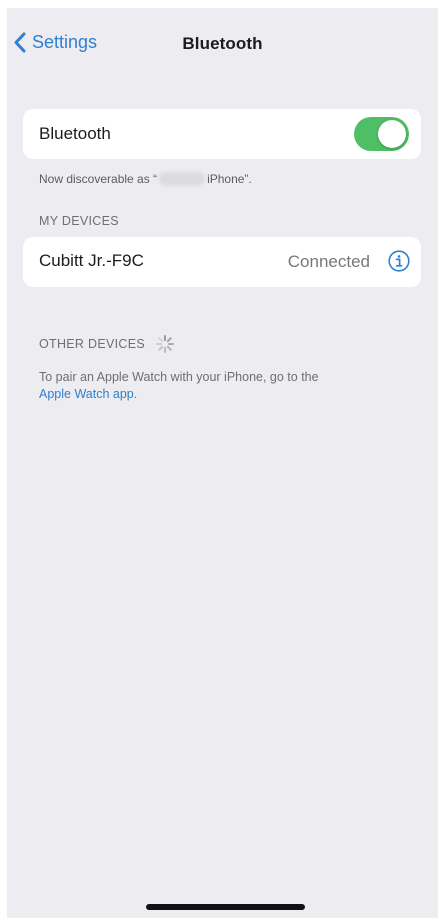 Image resolution: width=445 pixels, height=918 pixels. I want to click on redacted-device-name, so click(182, 179).